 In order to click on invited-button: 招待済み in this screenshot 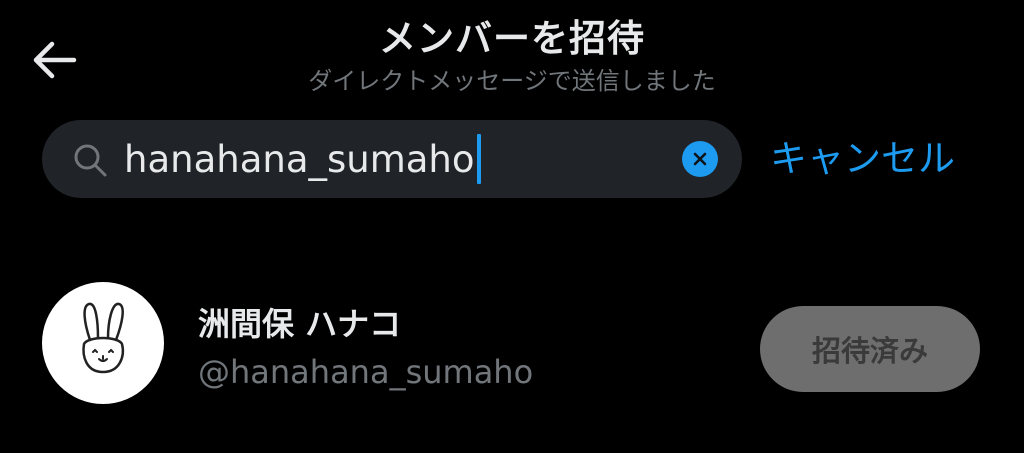, I will do `click(870, 349)`.